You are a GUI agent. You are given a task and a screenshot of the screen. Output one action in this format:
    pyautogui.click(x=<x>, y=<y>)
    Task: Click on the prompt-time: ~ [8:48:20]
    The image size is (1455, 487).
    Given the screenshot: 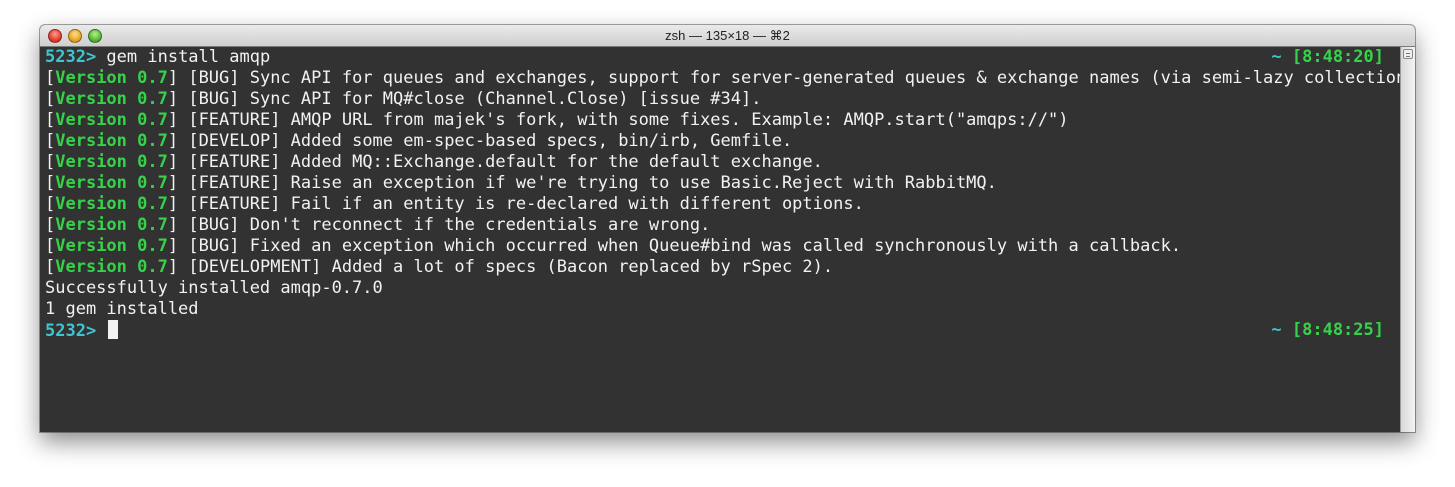 What is the action you would take?
    pyautogui.click(x=1327, y=57)
    